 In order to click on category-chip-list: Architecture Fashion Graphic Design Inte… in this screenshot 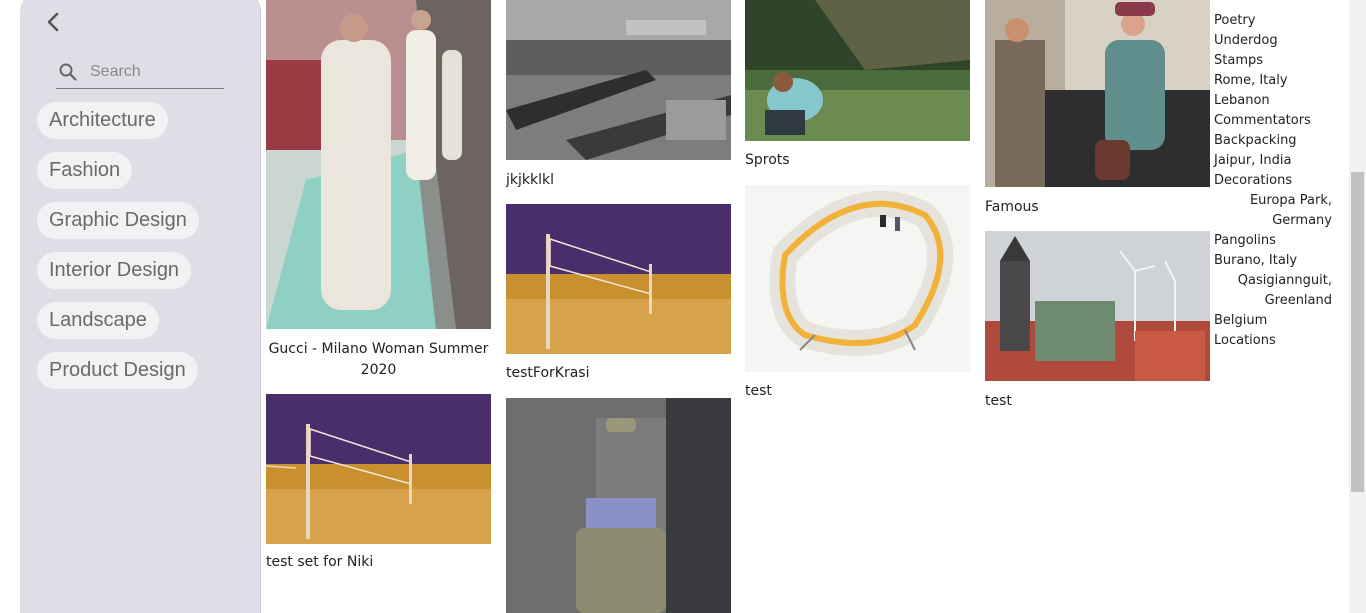, I will do `click(118, 252)`.